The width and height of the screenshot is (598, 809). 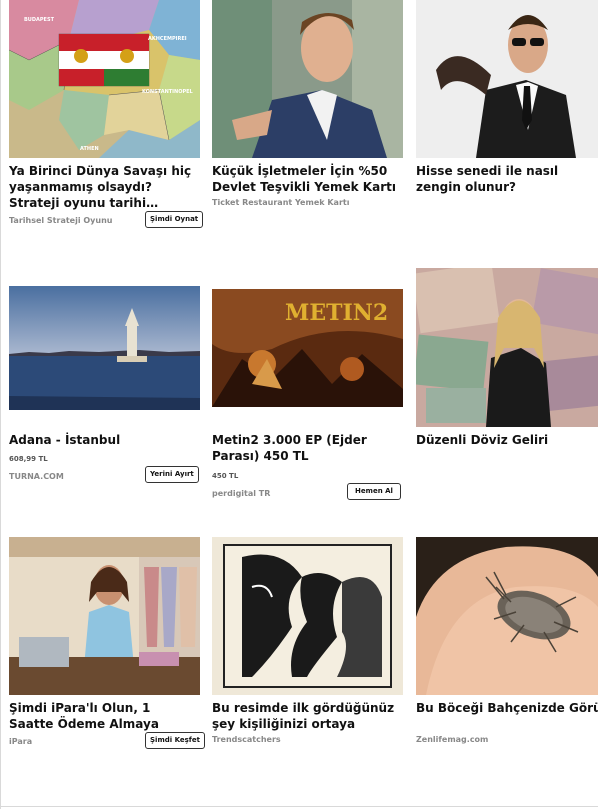 What do you see at coordinates (507, 179) in the screenshot?
I see `card-title: Hisse senedi ile nasıl zengin olunur?` at bounding box center [507, 179].